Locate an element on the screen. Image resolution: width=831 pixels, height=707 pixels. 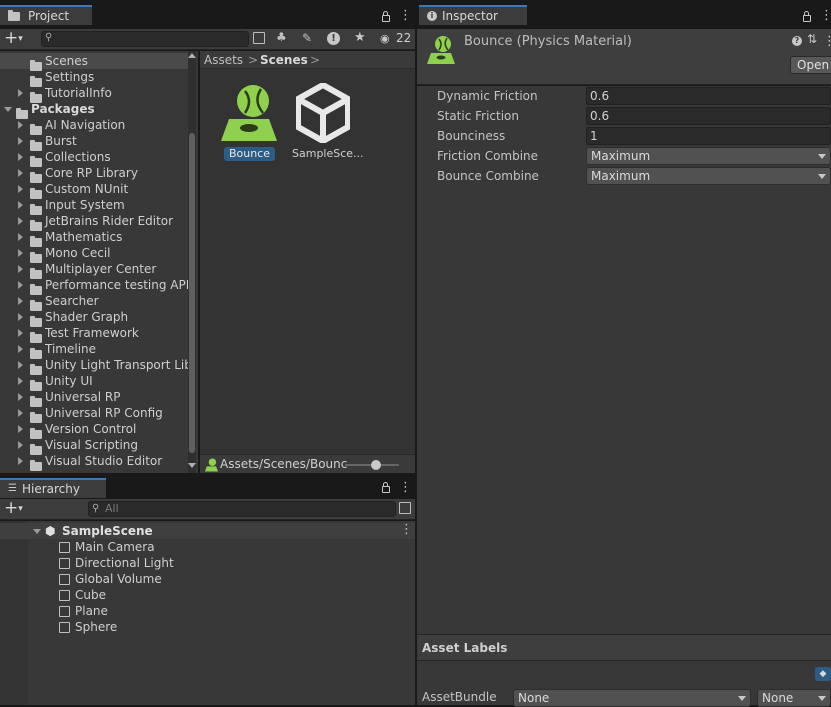
hierarchy-item: Cube is located at coordinates (221, 595).